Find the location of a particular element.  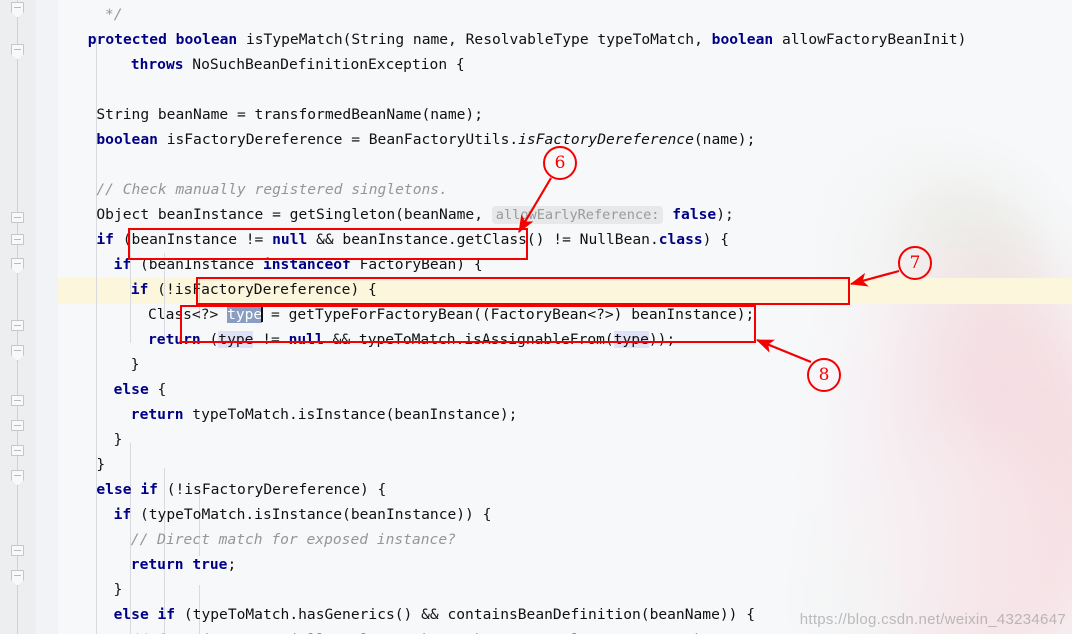

backdrop-blob-green is located at coordinates (932, 265).